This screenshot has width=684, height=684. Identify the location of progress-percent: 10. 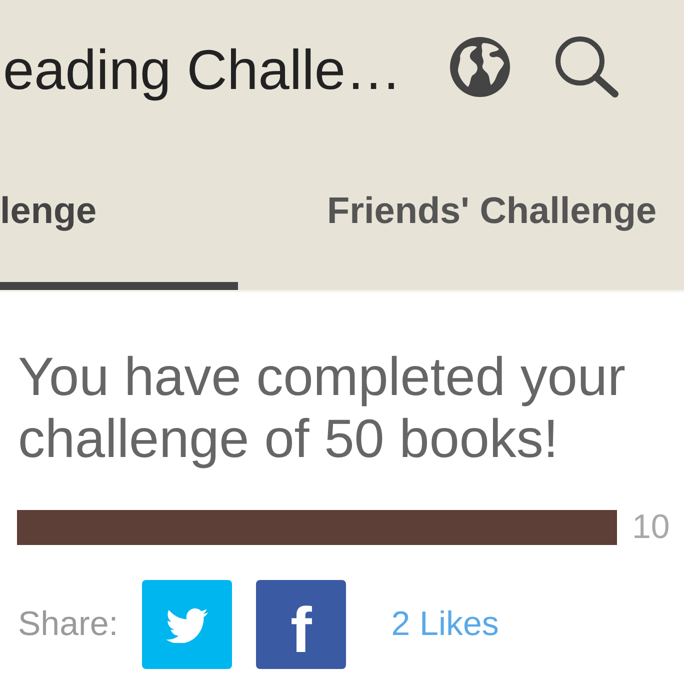
(651, 527).